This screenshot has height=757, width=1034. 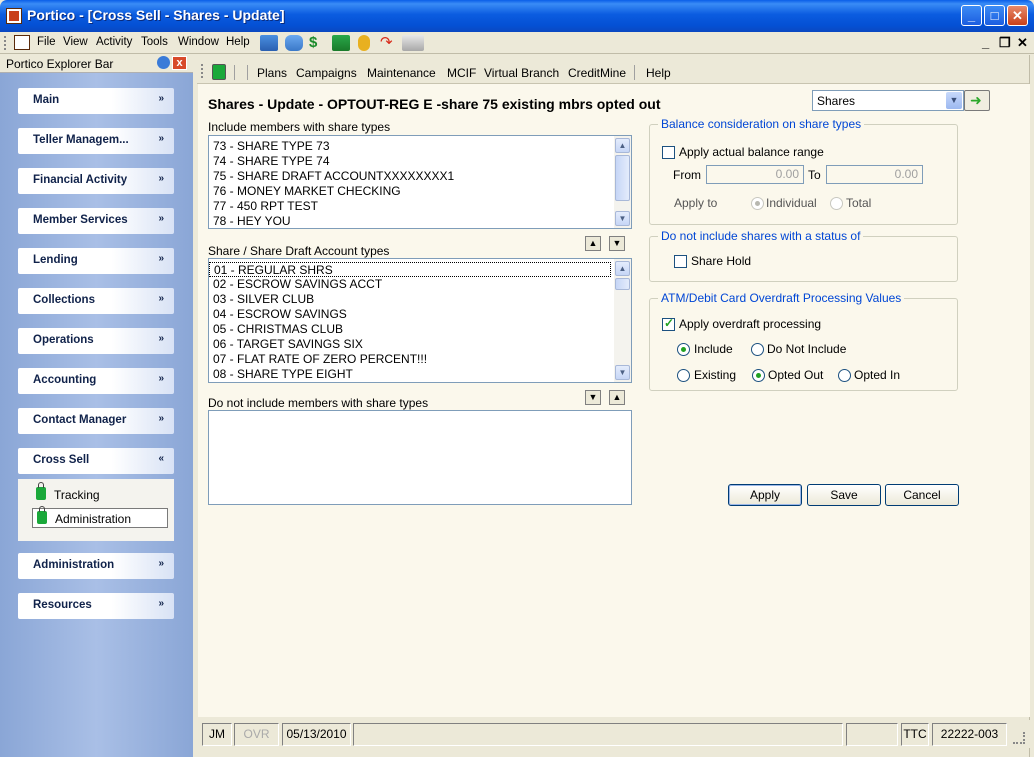 What do you see at coordinates (680, 261) in the screenshot?
I see `share-hold-checkbox` at bounding box center [680, 261].